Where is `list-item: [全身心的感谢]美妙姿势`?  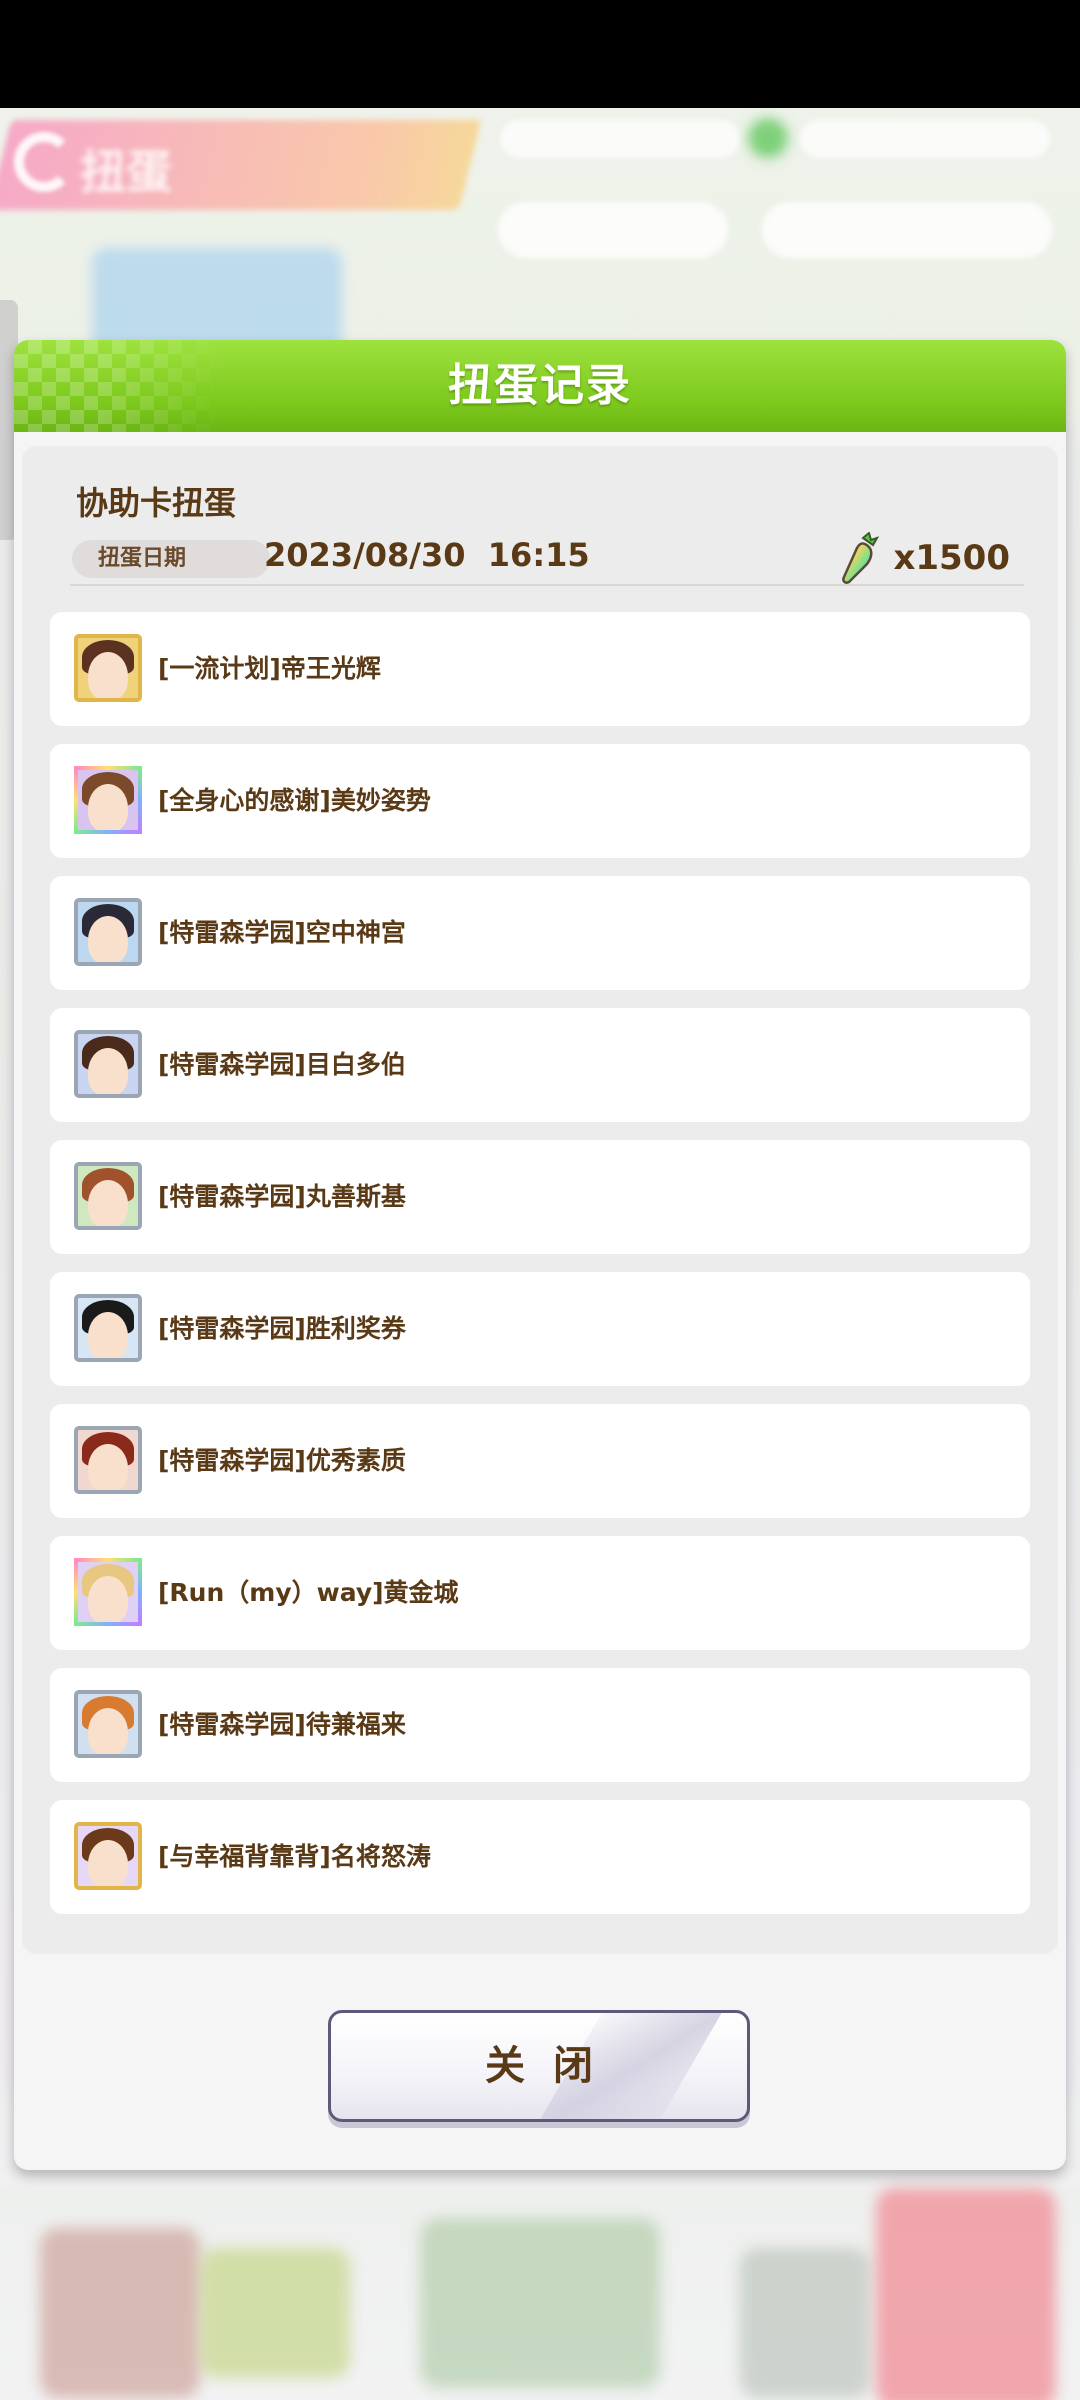
list-item: [全身心的感谢]美妙姿势 is located at coordinates (540, 801).